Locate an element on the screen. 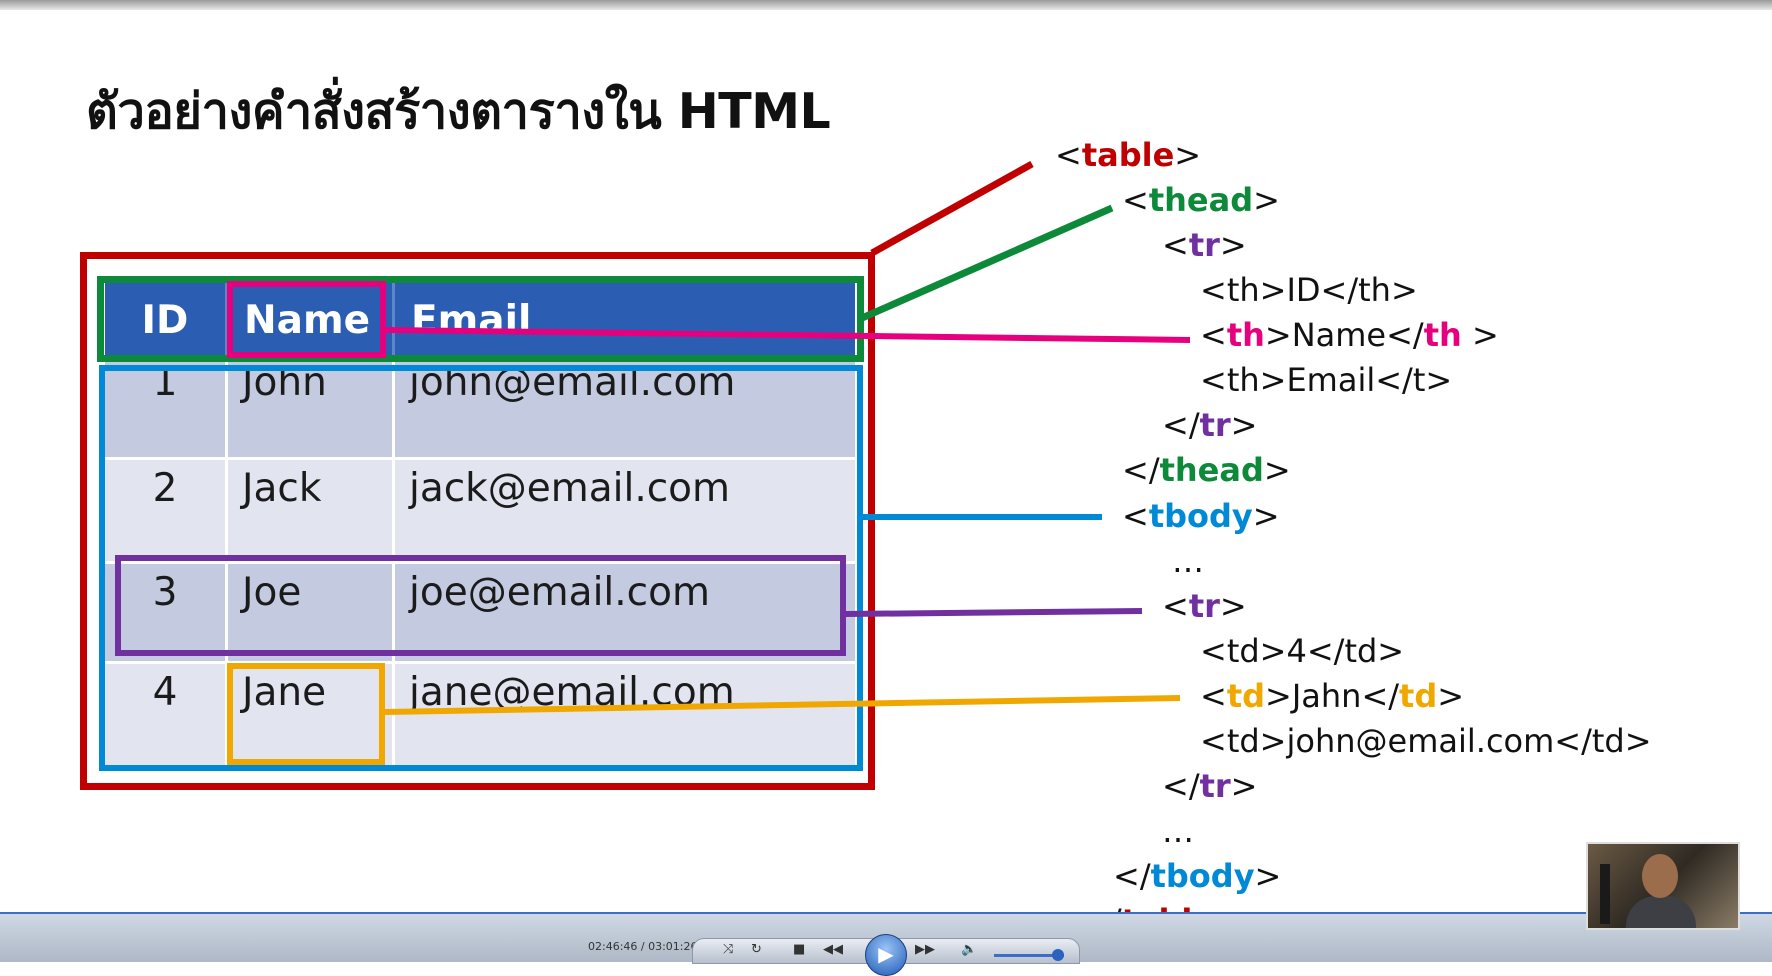  repeat-icon: ↻ is located at coordinates (756, 949).